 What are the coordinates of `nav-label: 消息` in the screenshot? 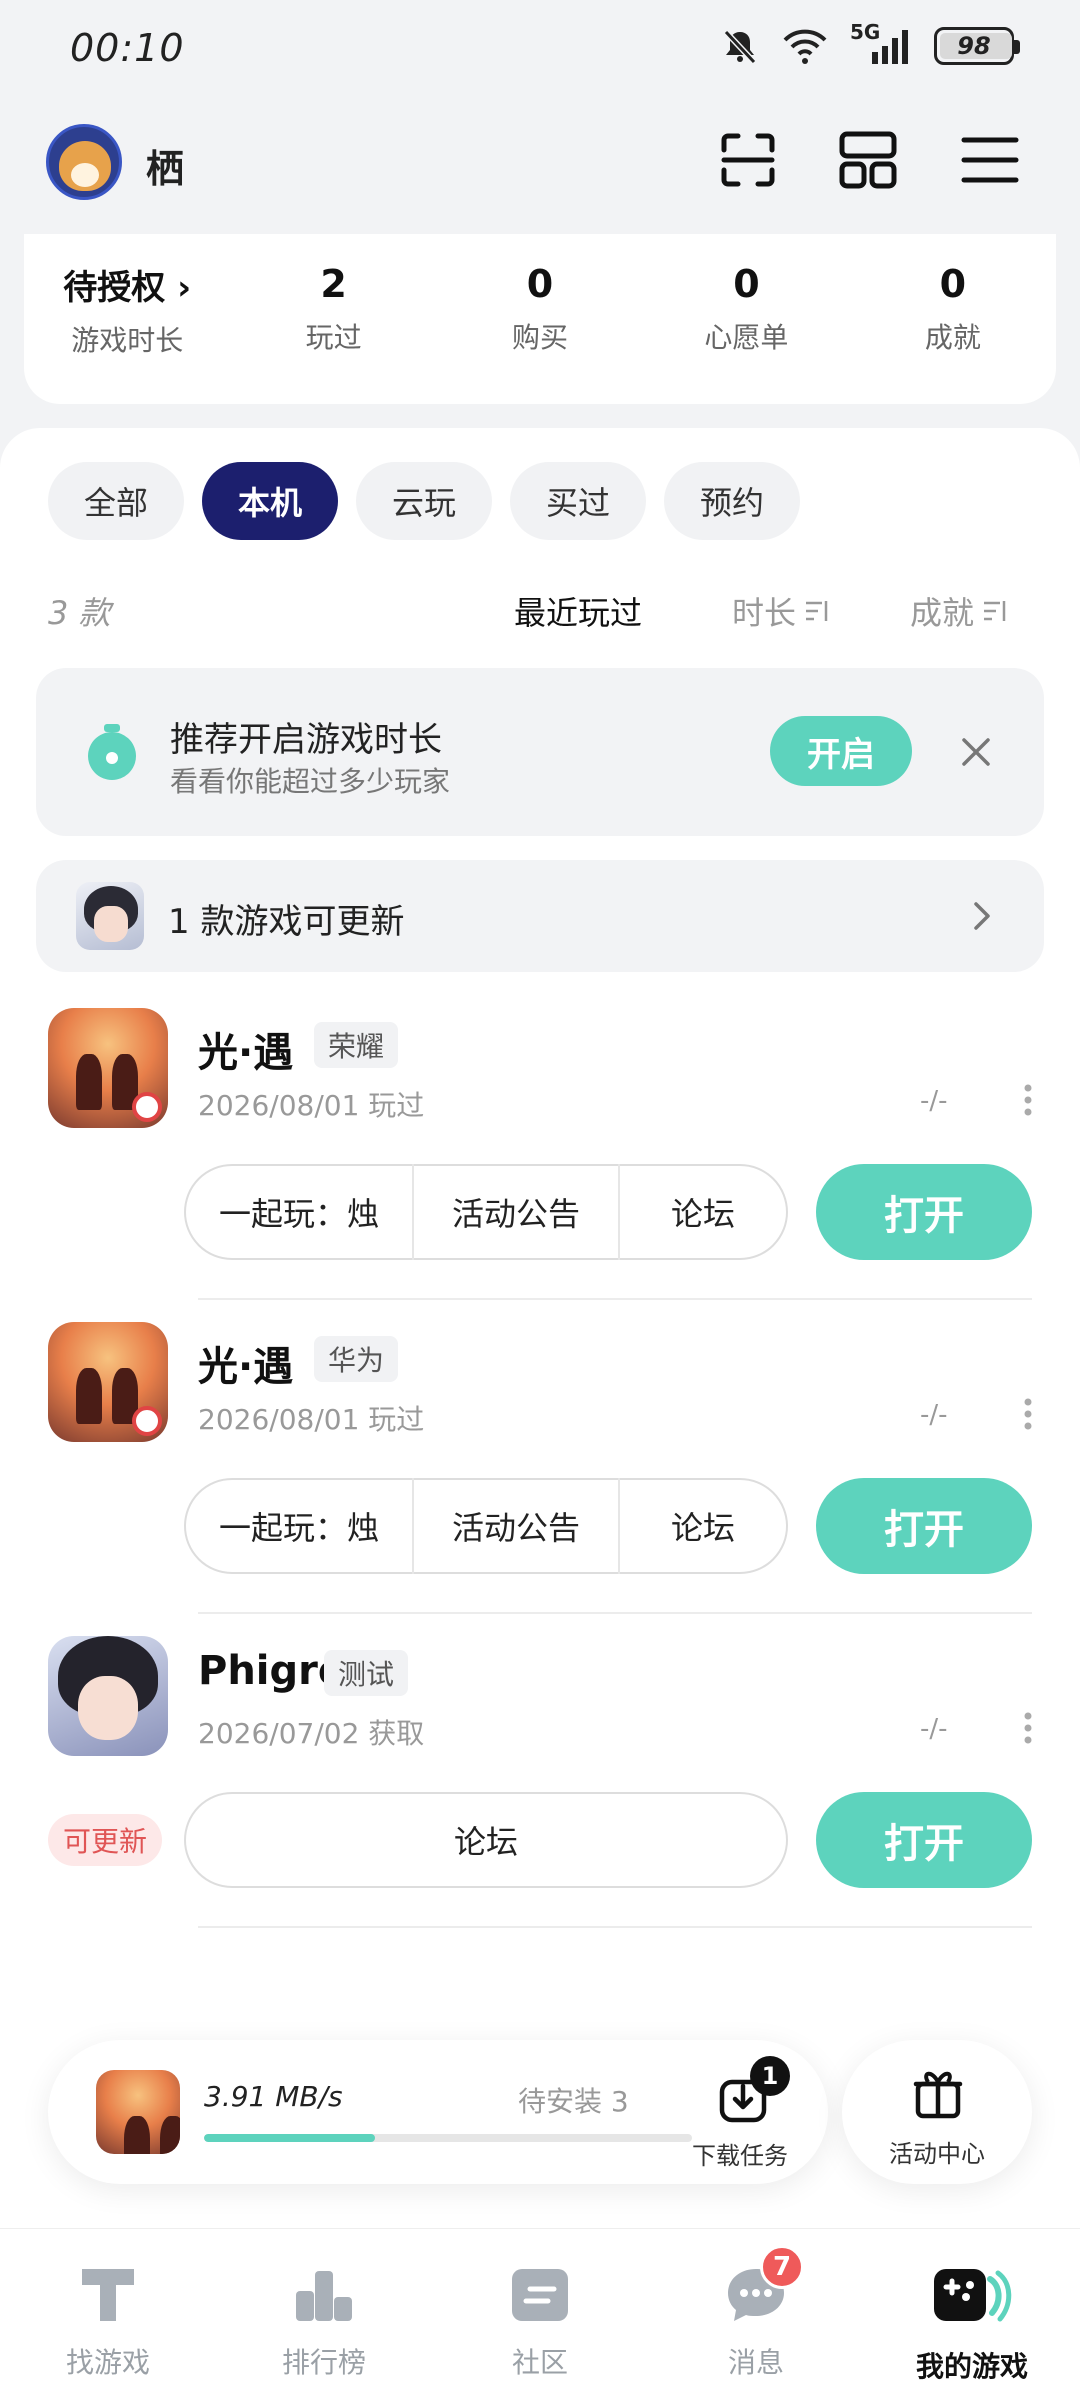 It's located at (755, 2362).